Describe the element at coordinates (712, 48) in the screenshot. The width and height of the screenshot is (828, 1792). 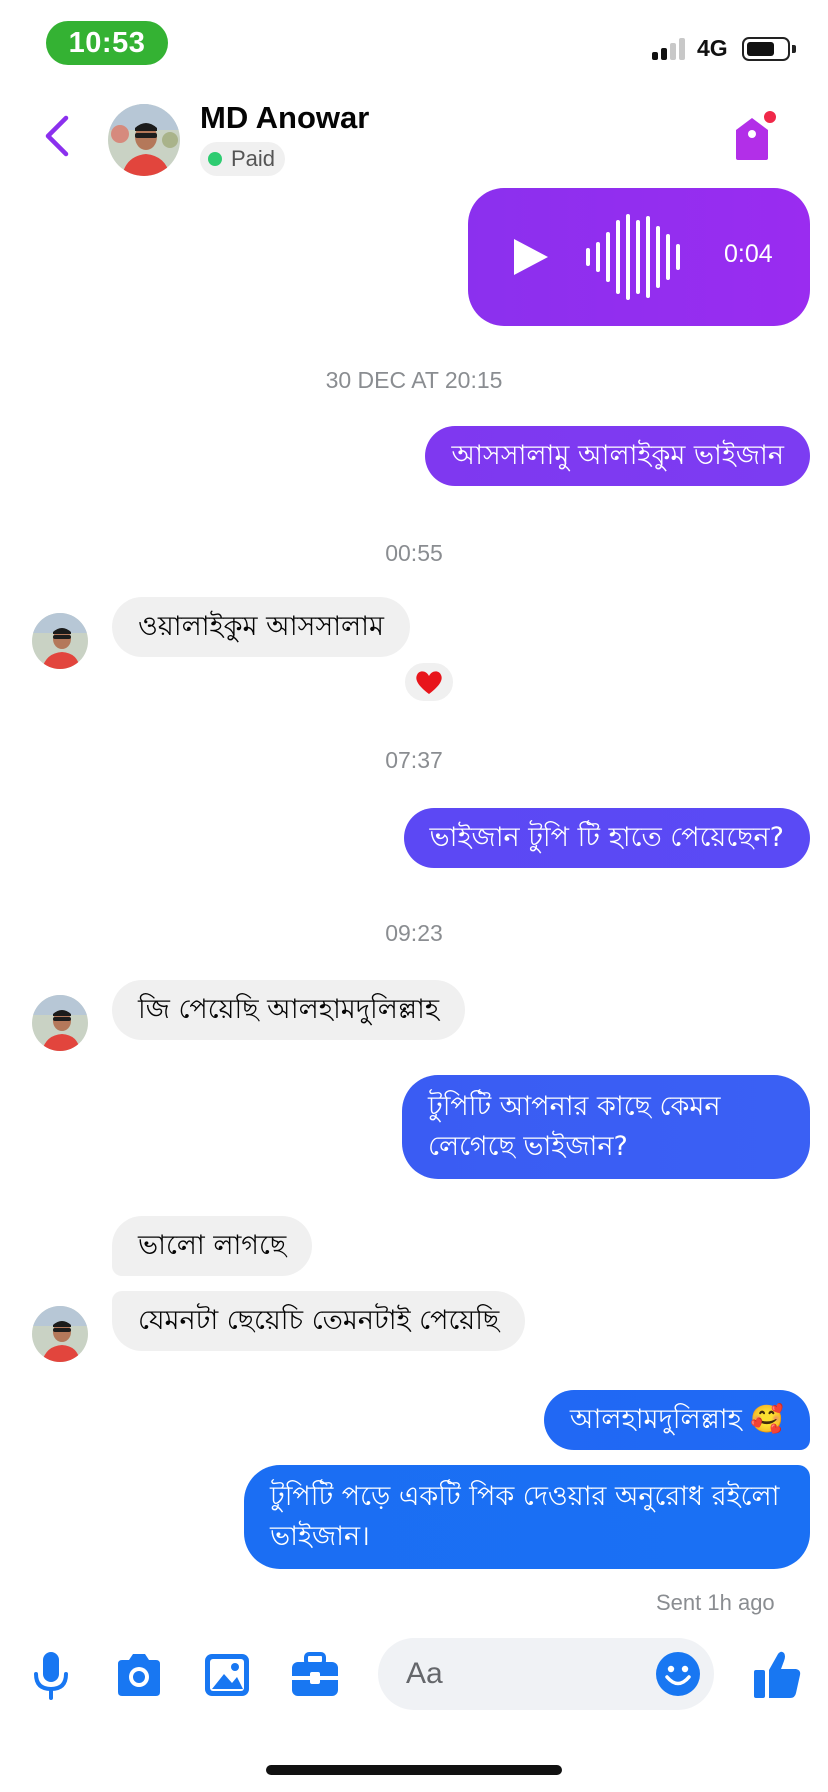
I see `network-label: 4G` at that location.